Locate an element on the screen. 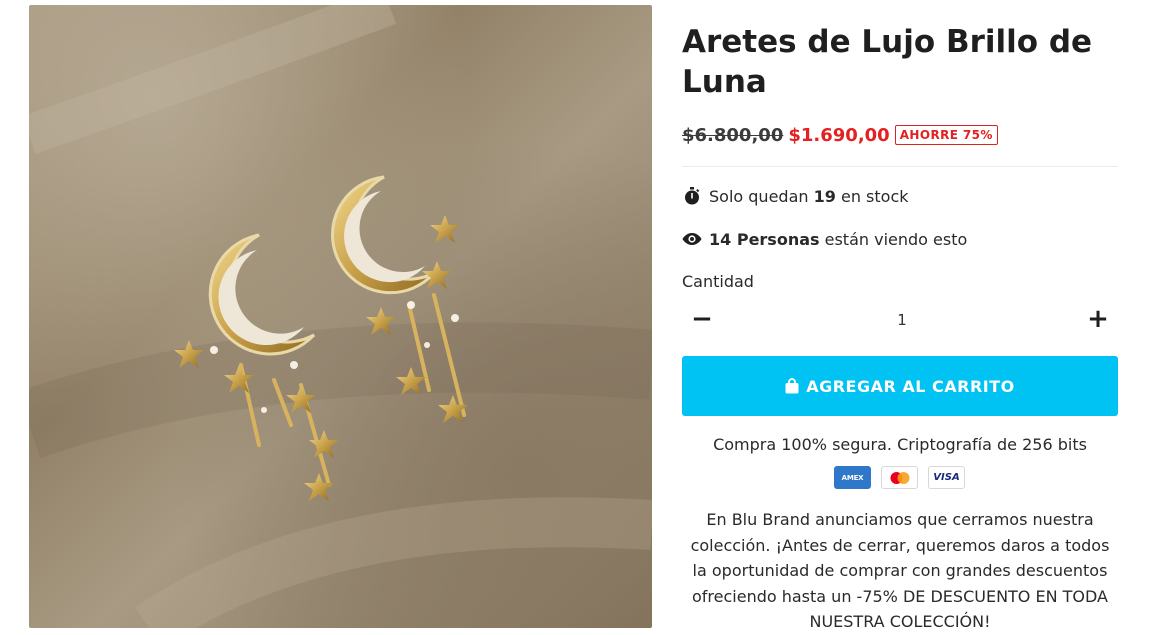 The image size is (1160, 635). product-title: Aretes de Lujo Brillo de Luna is located at coordinates (887, 62).